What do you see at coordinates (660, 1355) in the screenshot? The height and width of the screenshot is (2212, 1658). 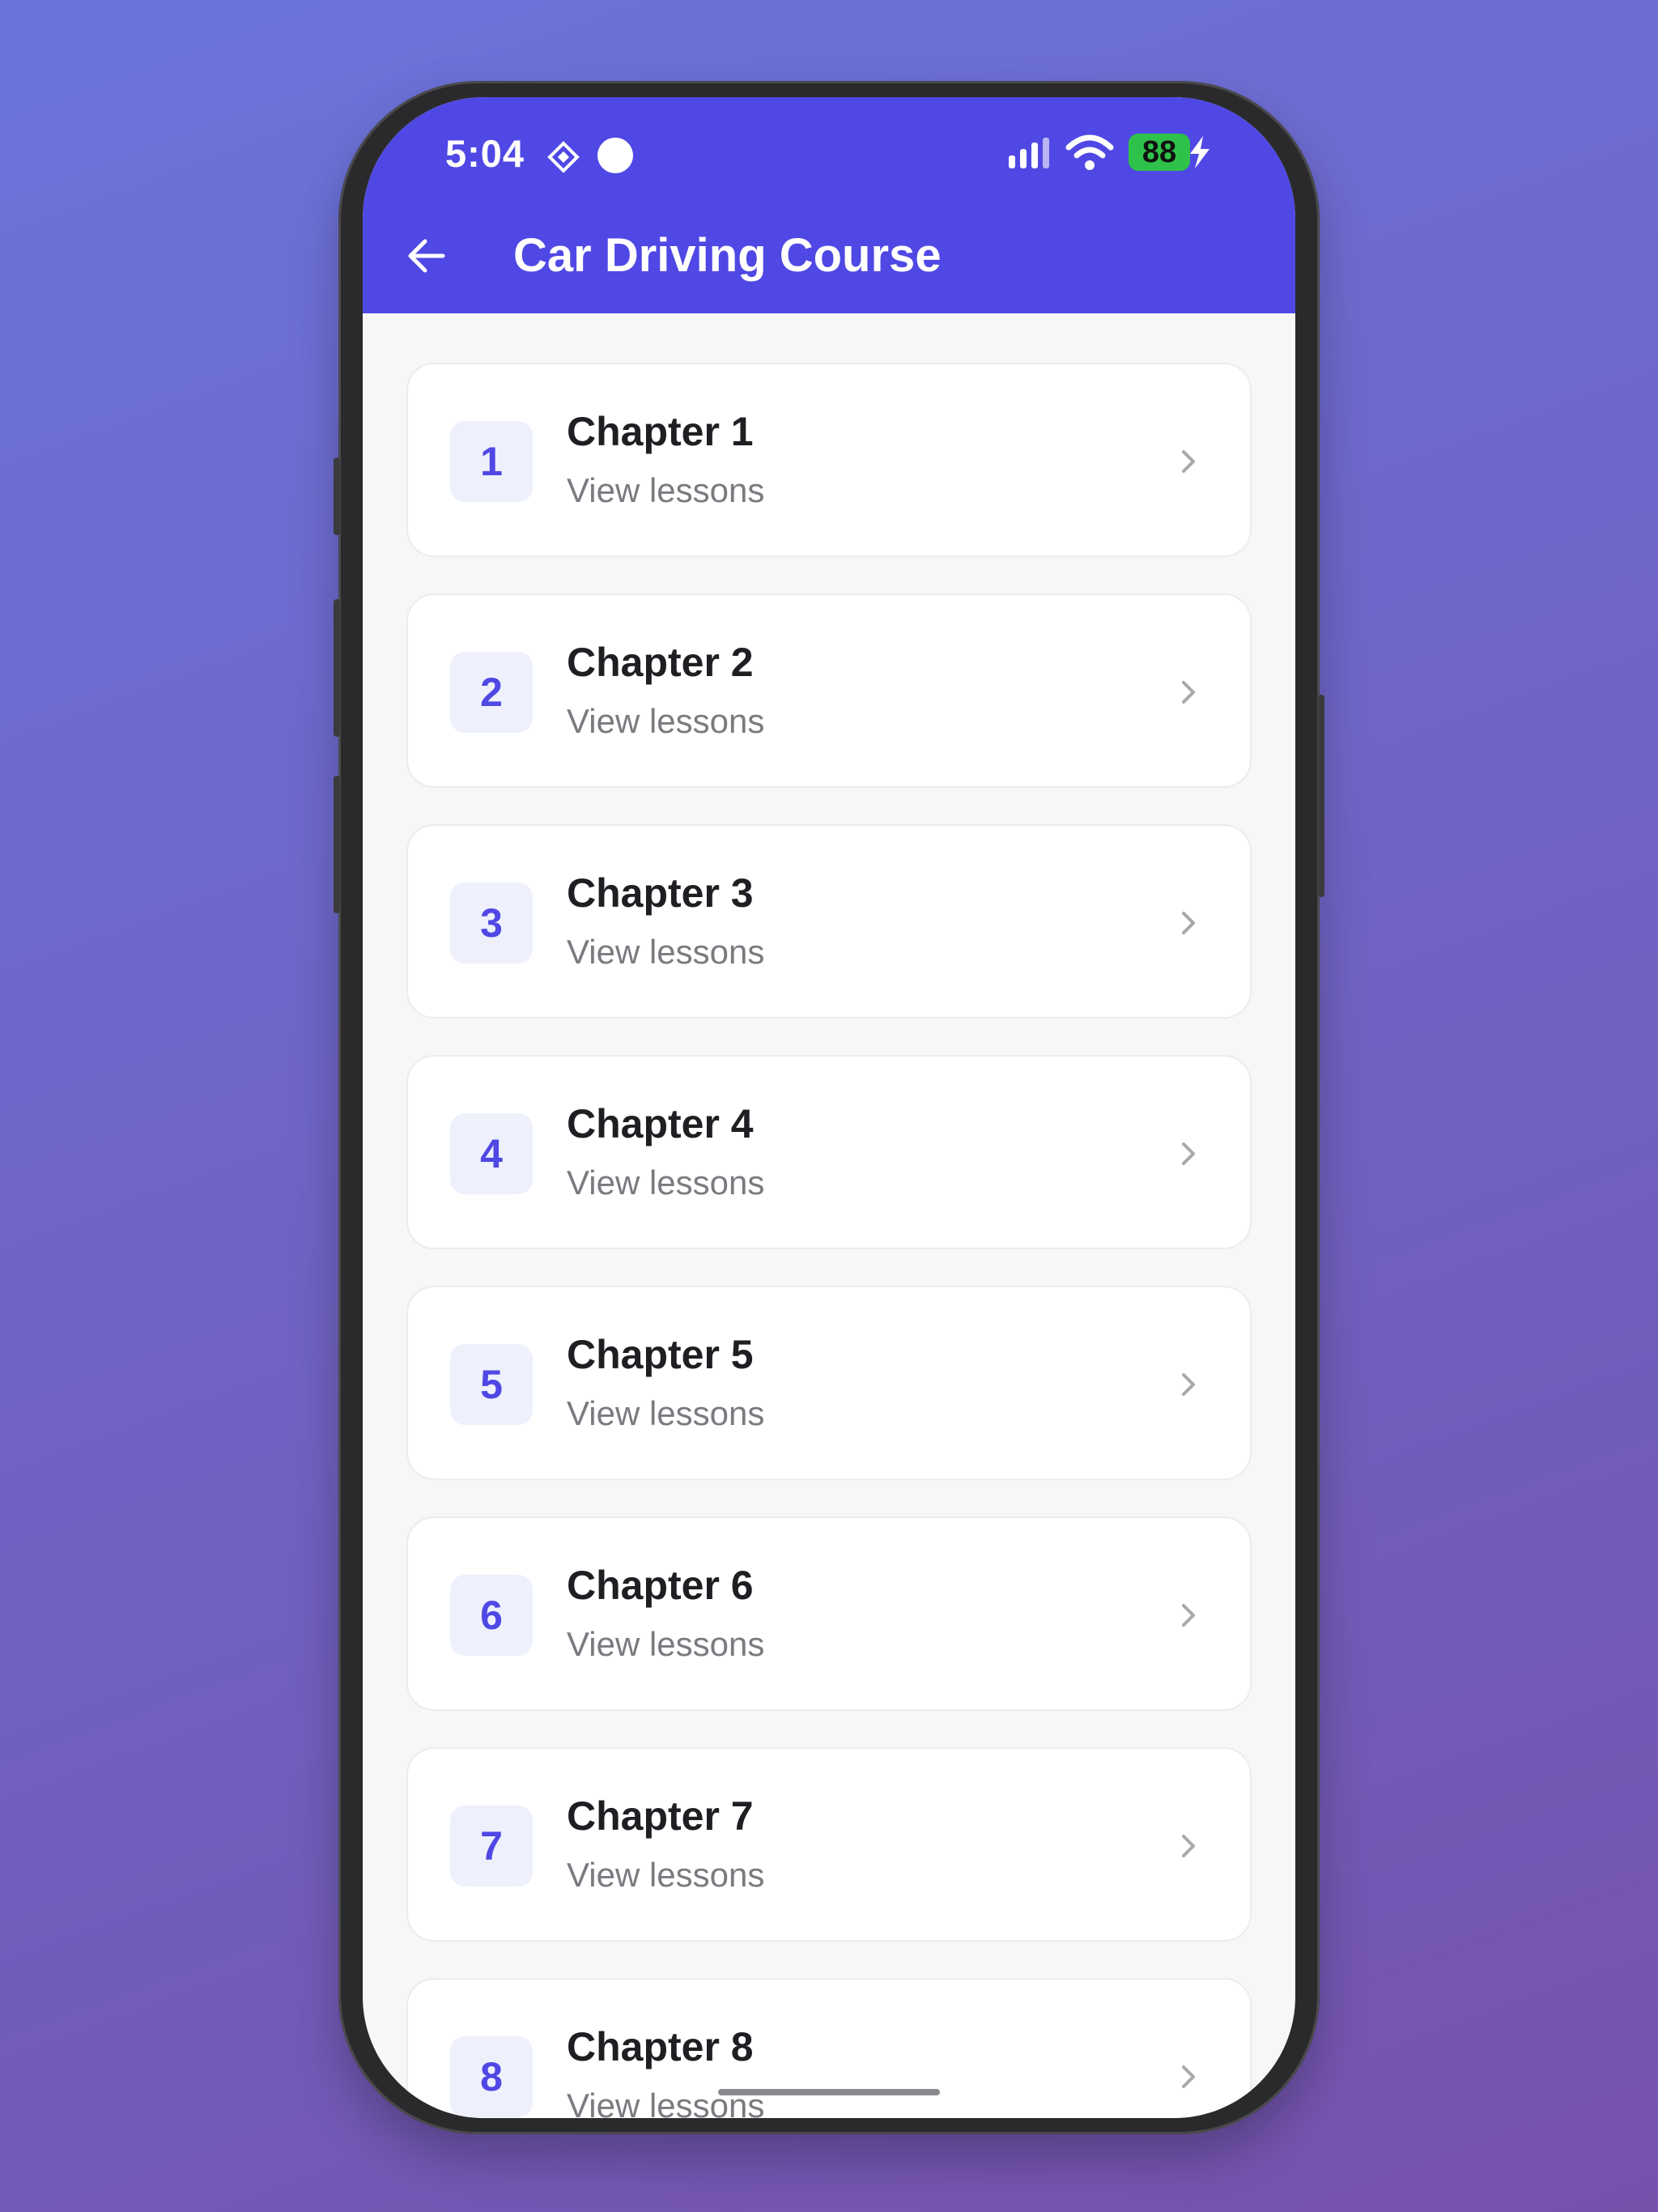 I see `chapter-title: Chapter 5` at bounding box center [660, 1355].